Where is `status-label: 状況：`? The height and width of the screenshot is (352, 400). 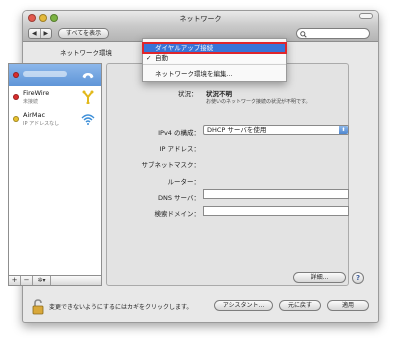
status-label: 状況： is located at coordinates (188, 94).